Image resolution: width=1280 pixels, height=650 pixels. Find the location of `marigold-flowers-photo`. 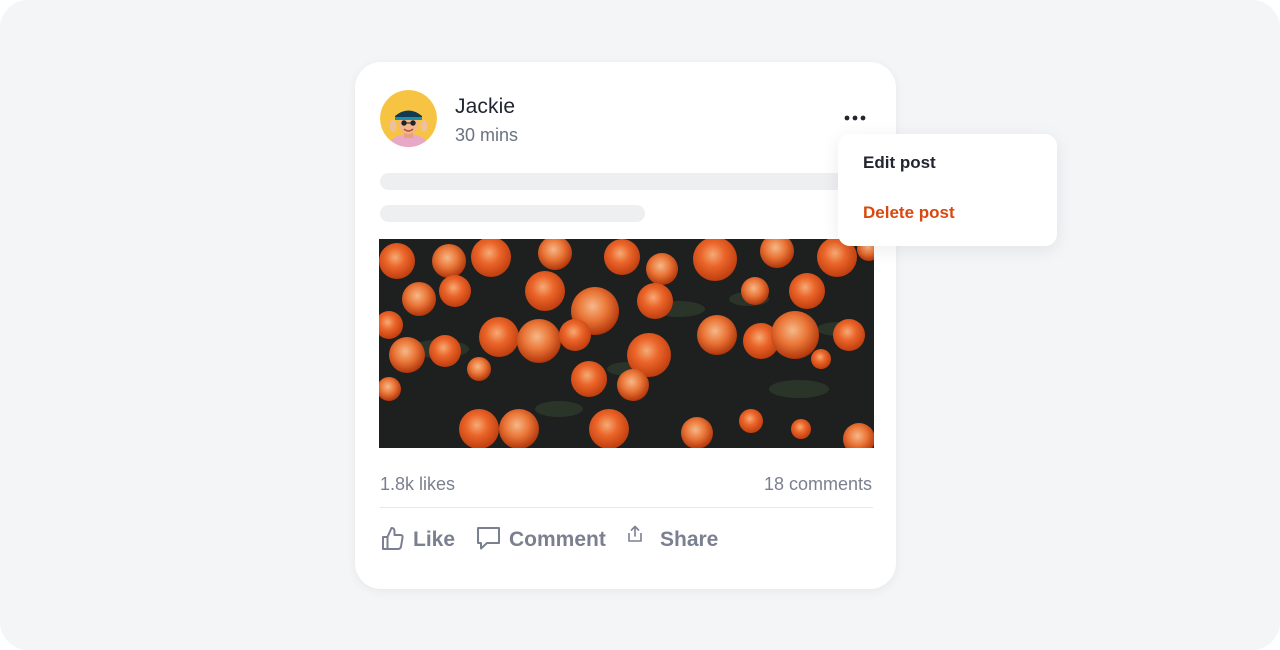

marigold-flowers-photo is located at coordinates (626, 343).